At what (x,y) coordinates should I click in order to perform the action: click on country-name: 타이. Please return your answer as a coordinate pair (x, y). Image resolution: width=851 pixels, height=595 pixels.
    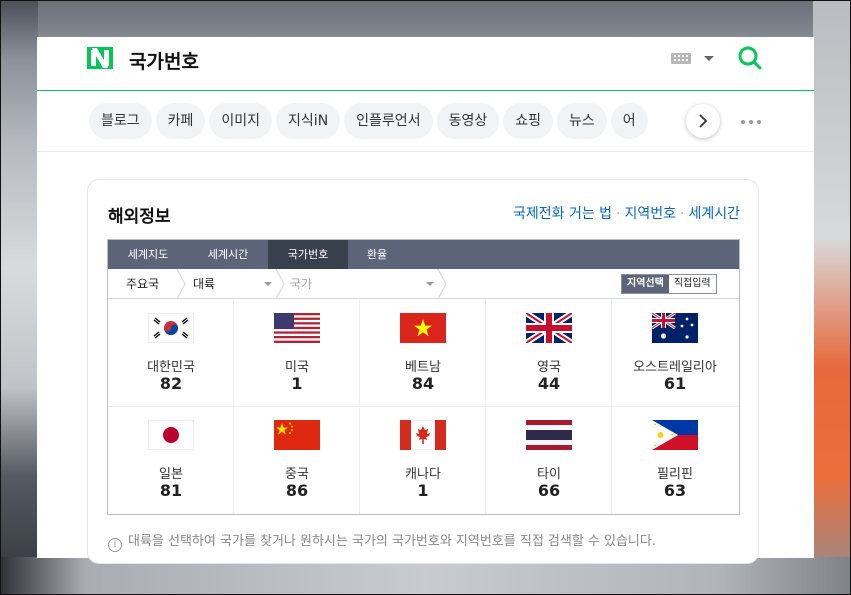
    Looking at the image, I should click on (549, 474).